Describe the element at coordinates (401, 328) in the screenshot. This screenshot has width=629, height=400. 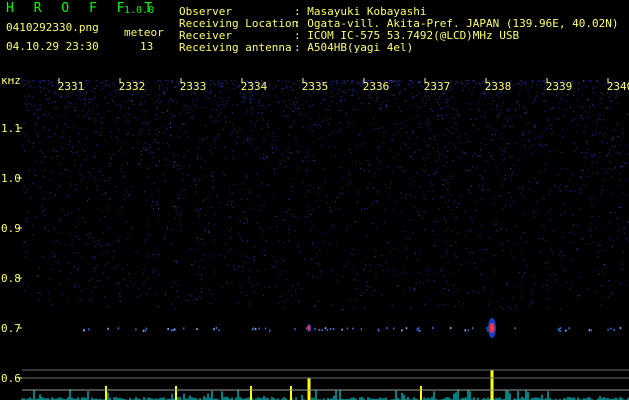
I see `meteor-echoes` at that location.